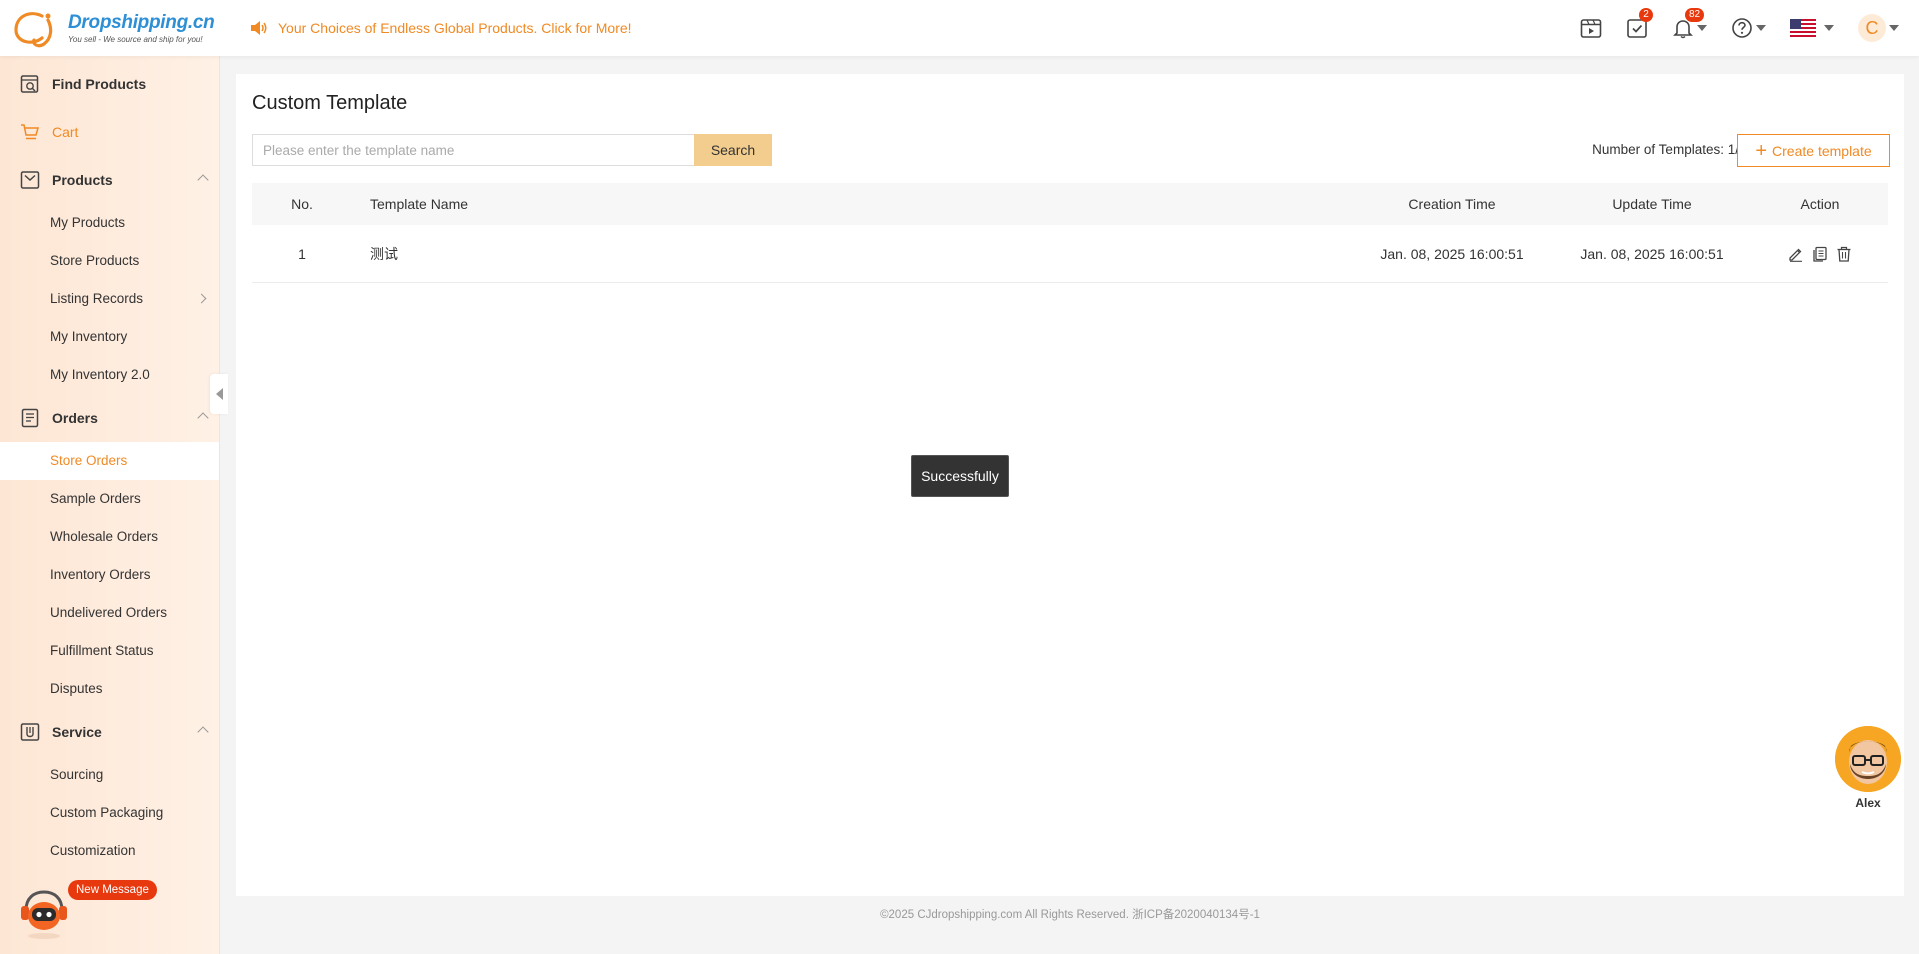 This screenshot has height=954, width=1919. I want to click on tasks-button: 2, so click(1639, 23).